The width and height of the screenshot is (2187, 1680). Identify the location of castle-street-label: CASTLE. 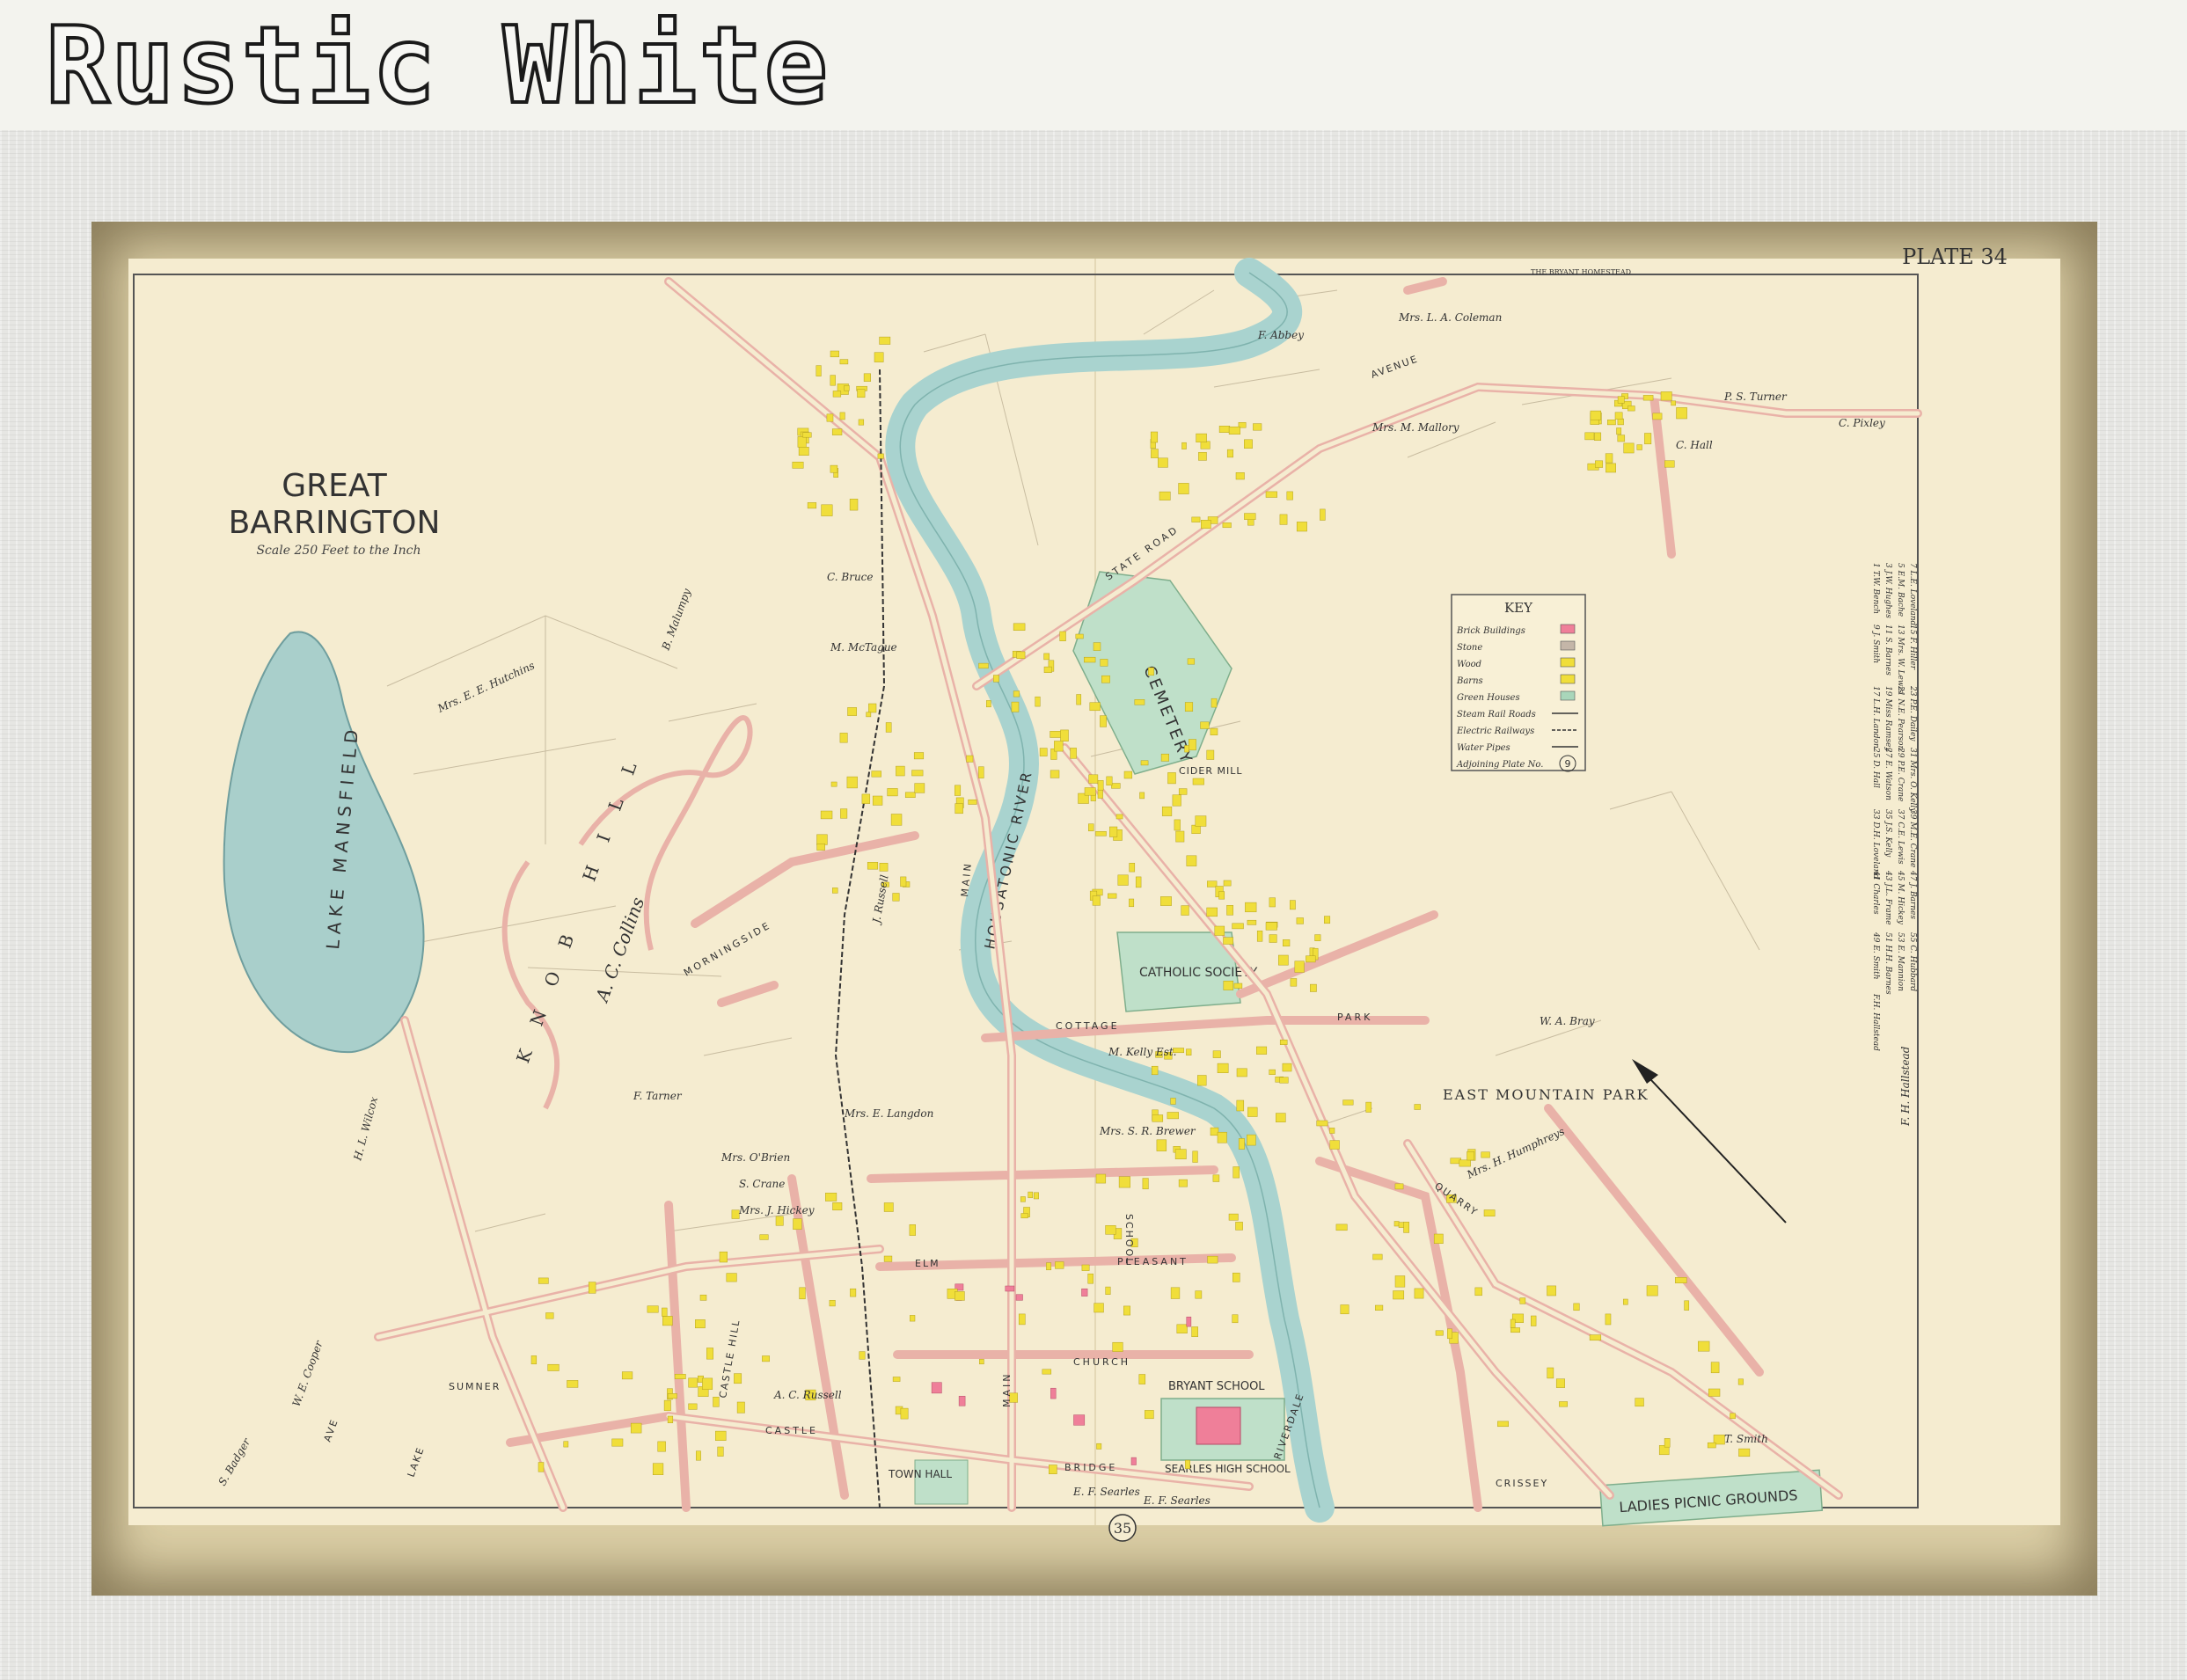
(791, 1430).